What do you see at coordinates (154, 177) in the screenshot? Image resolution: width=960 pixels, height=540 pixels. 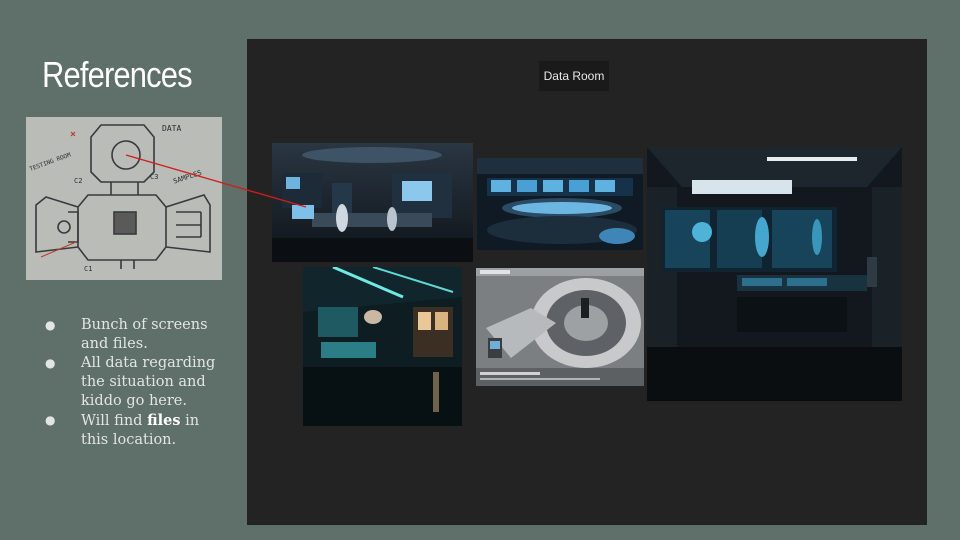 I see `sketch-label-c3: C3` at bounding box center [154, 177].